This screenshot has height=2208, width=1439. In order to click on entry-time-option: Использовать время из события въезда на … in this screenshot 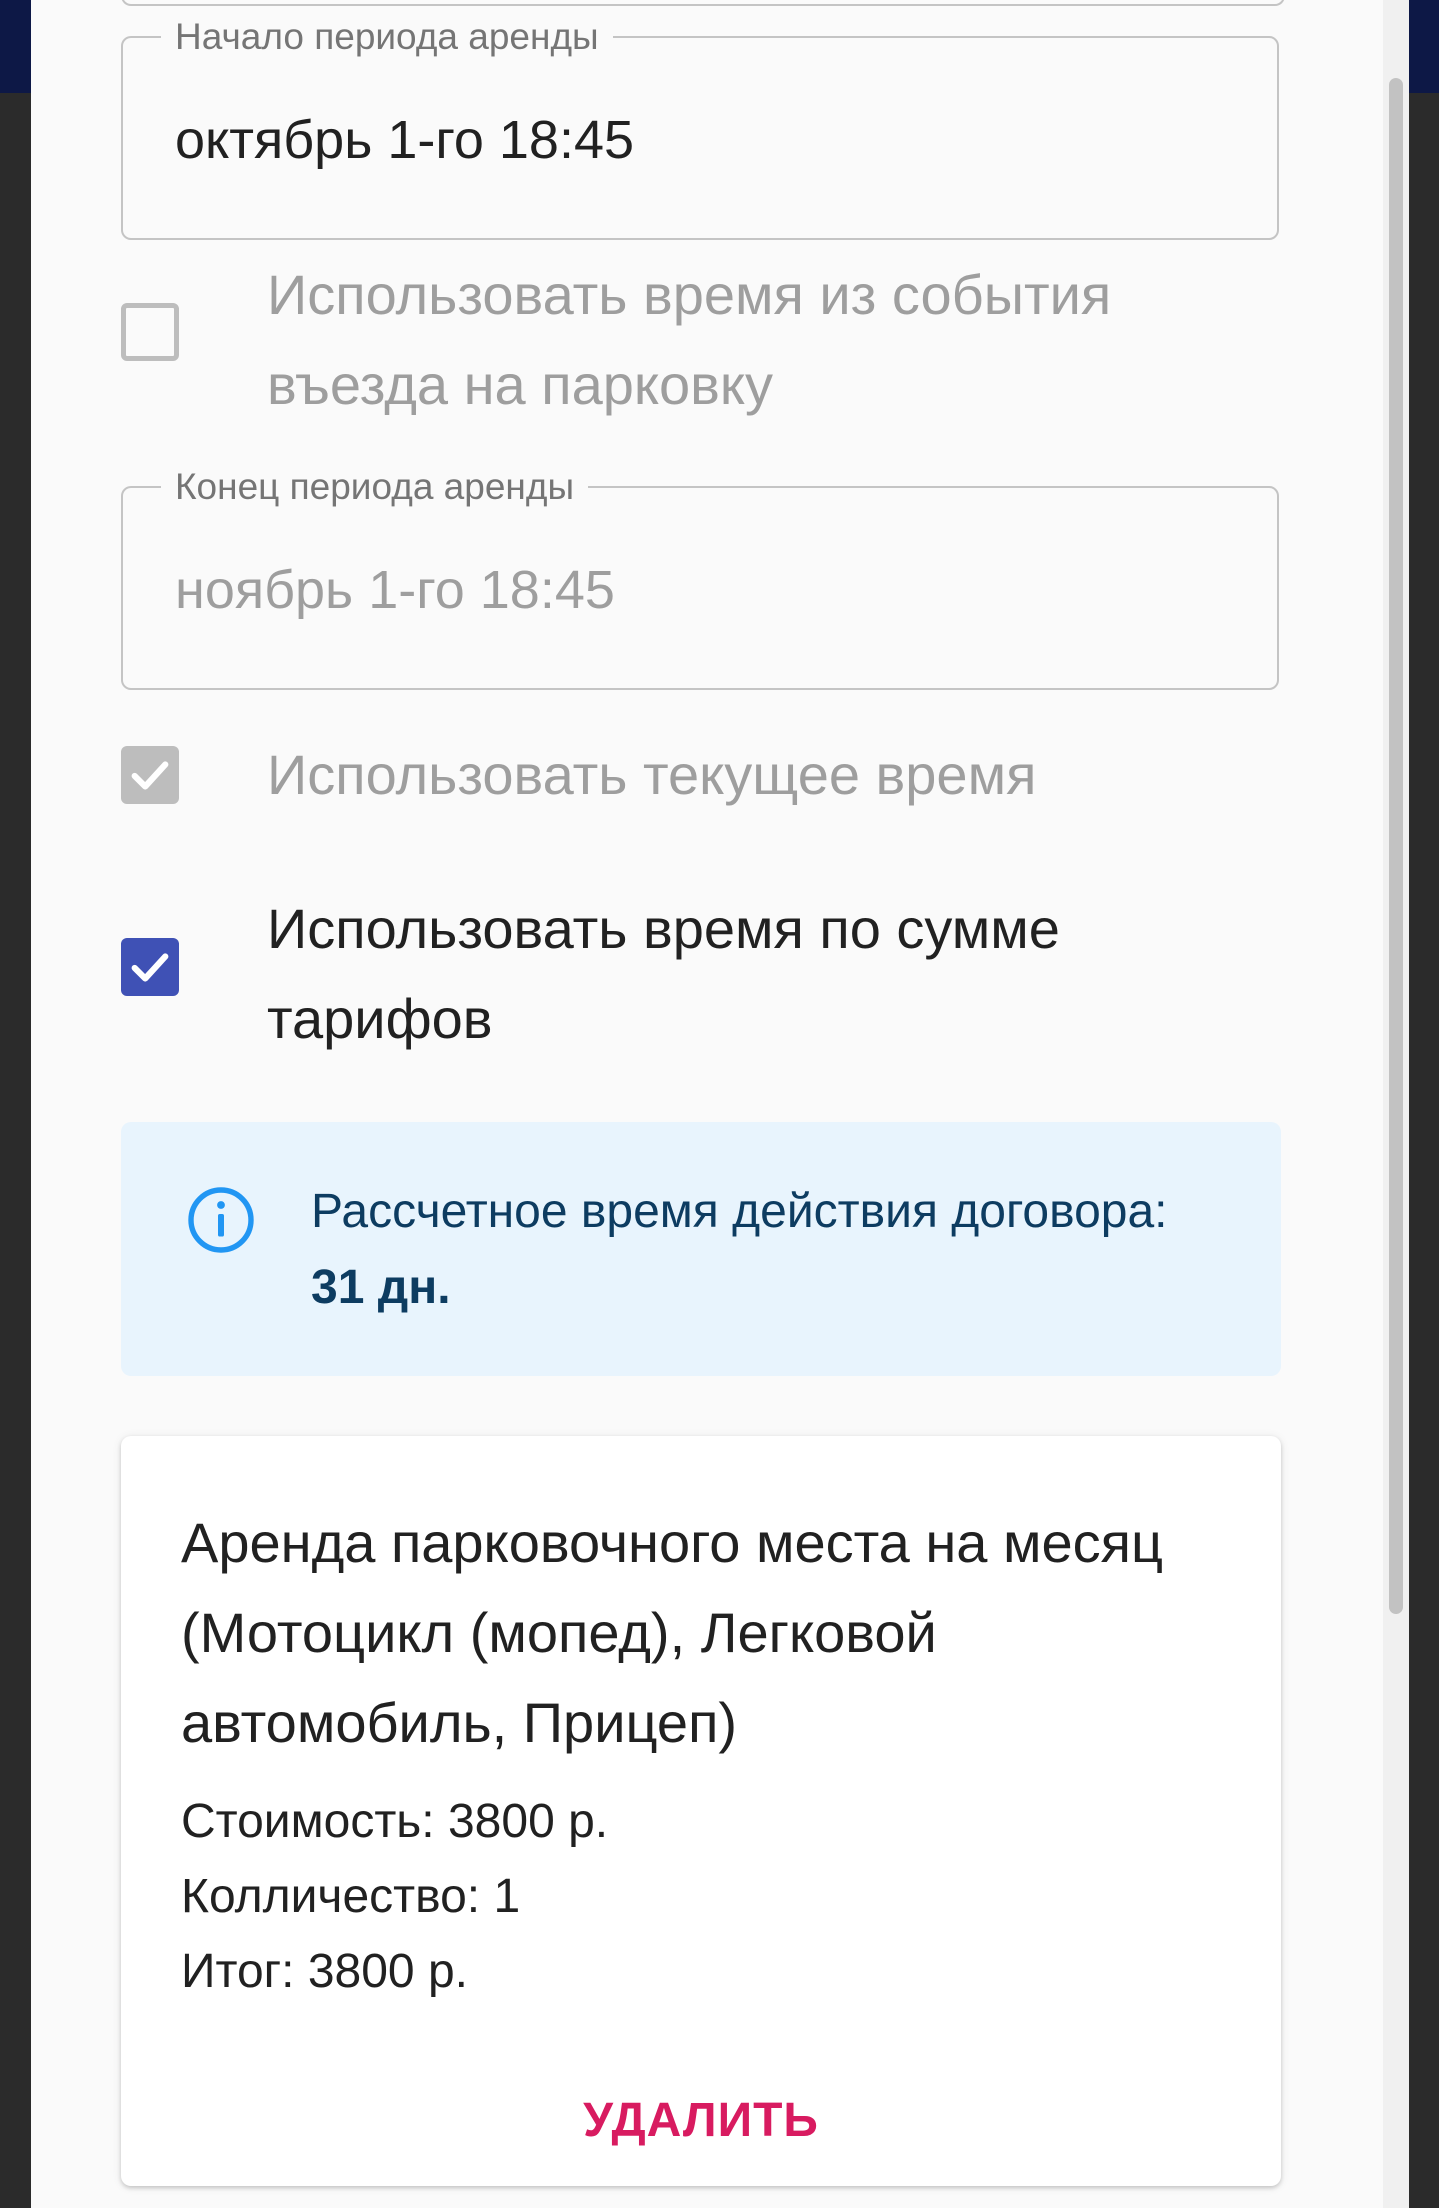, I will do `click(701, 340)`.